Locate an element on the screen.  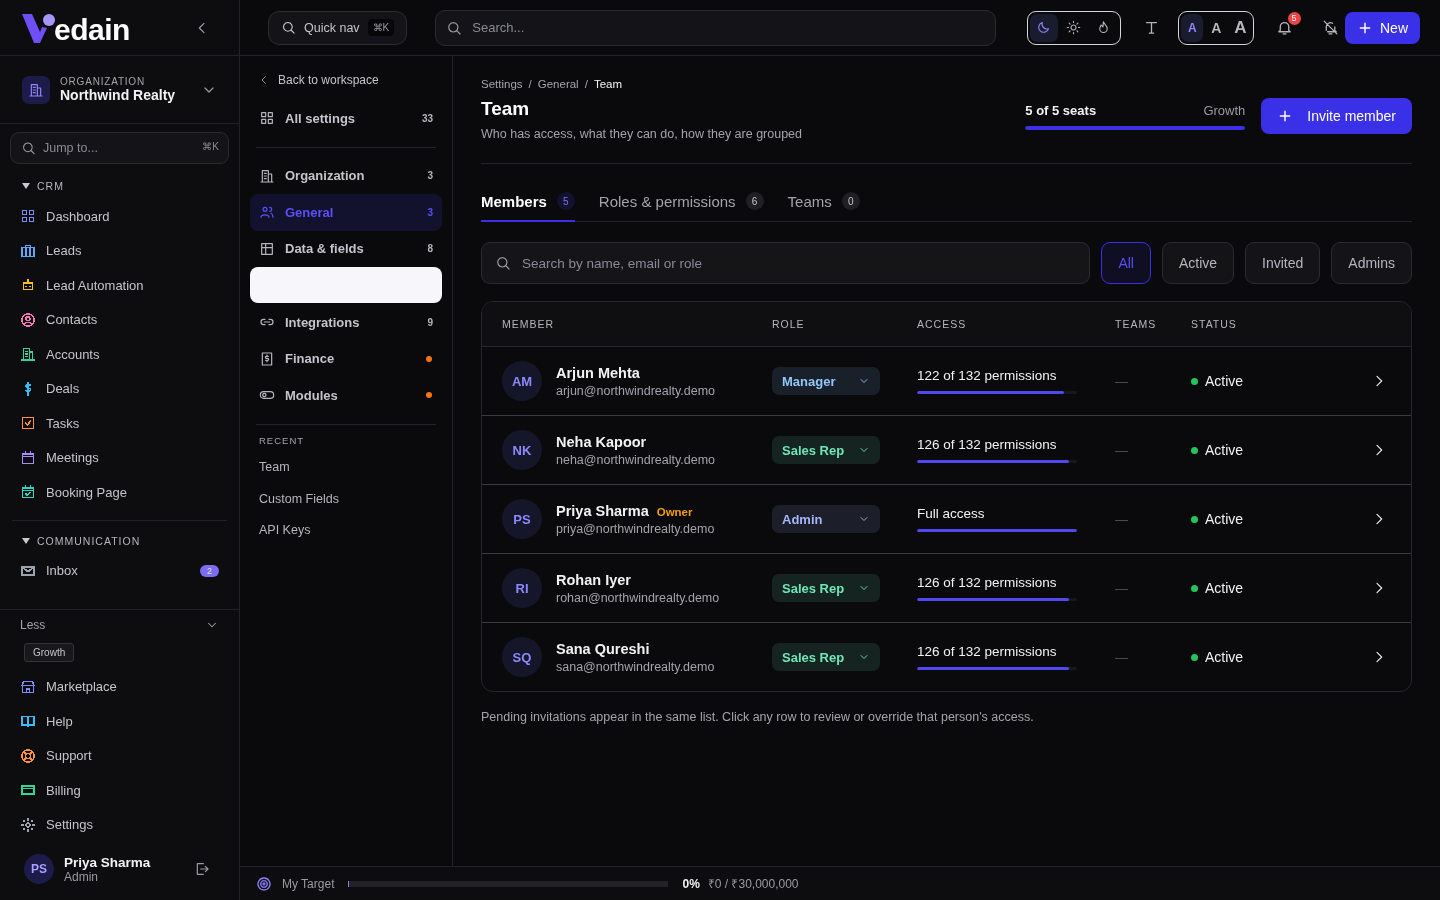
sidebar-item: Booking Page is located at coordinates (119, 492).